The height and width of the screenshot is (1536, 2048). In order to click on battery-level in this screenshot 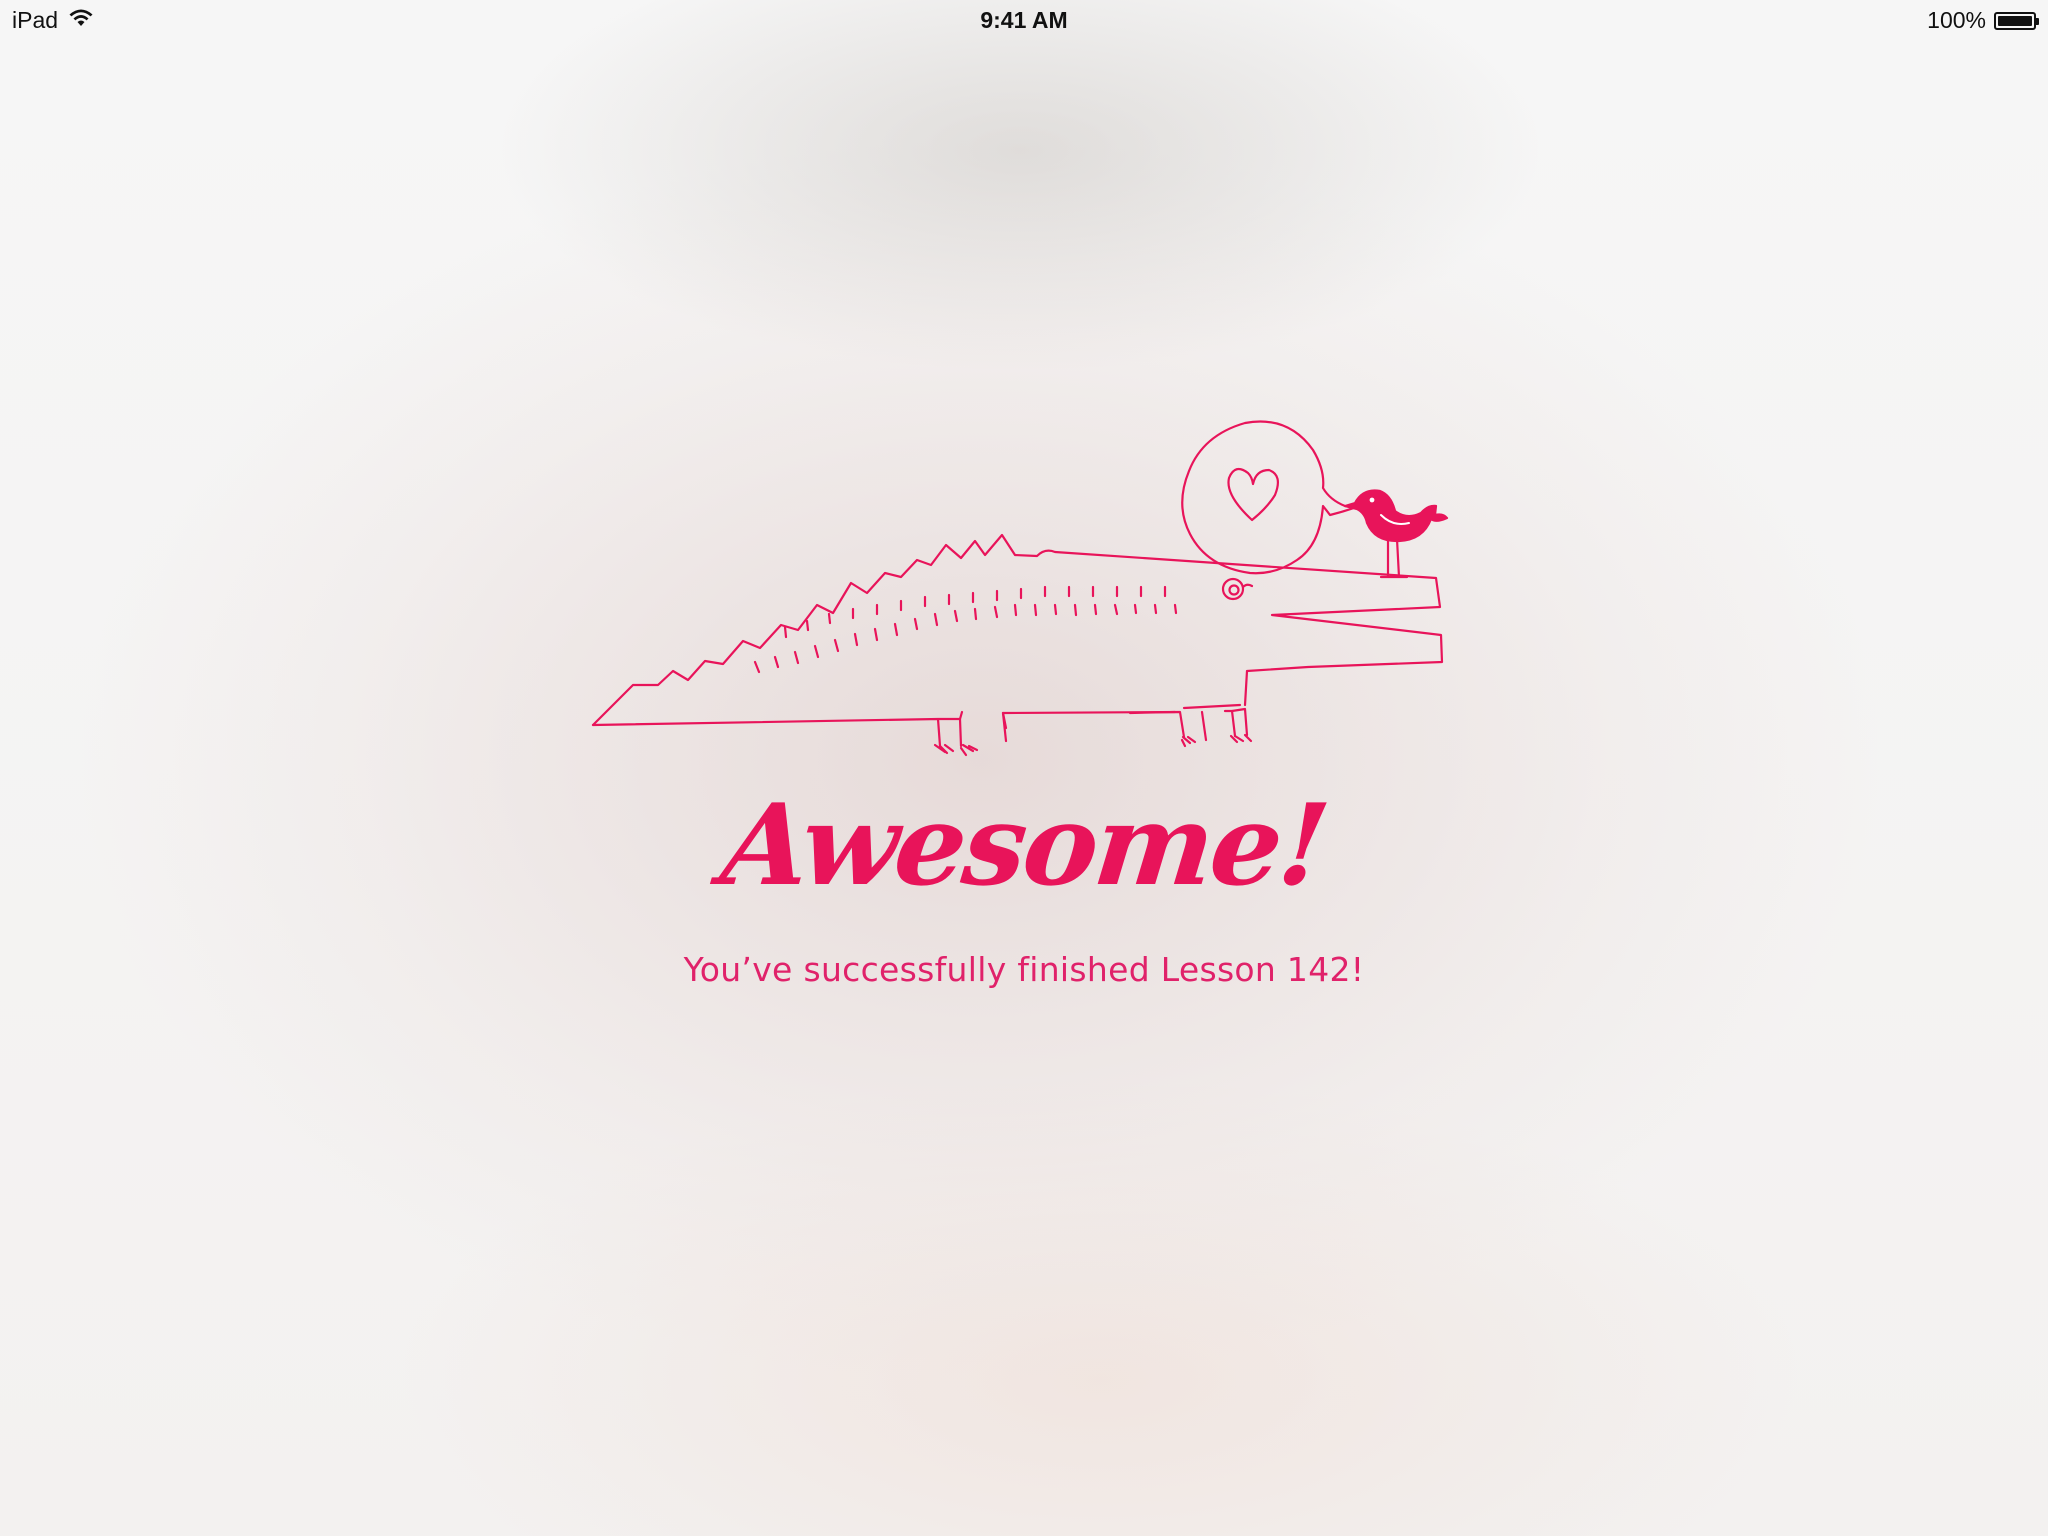, I will do `click(2015, 20)`.